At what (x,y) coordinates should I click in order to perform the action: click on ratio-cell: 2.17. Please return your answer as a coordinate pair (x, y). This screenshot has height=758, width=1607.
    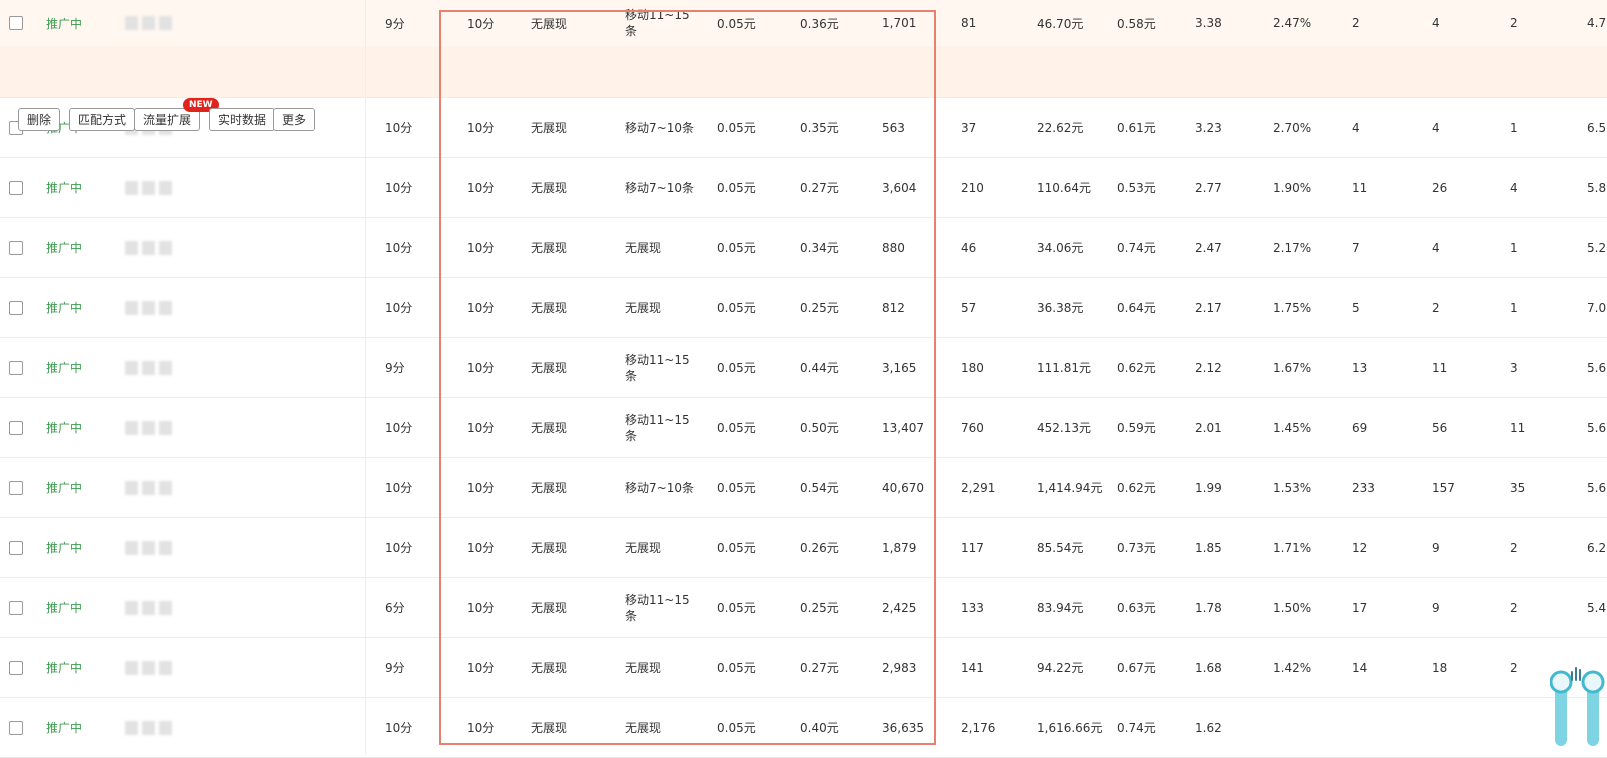
    Looking at the image, I should click on (1208, 307).